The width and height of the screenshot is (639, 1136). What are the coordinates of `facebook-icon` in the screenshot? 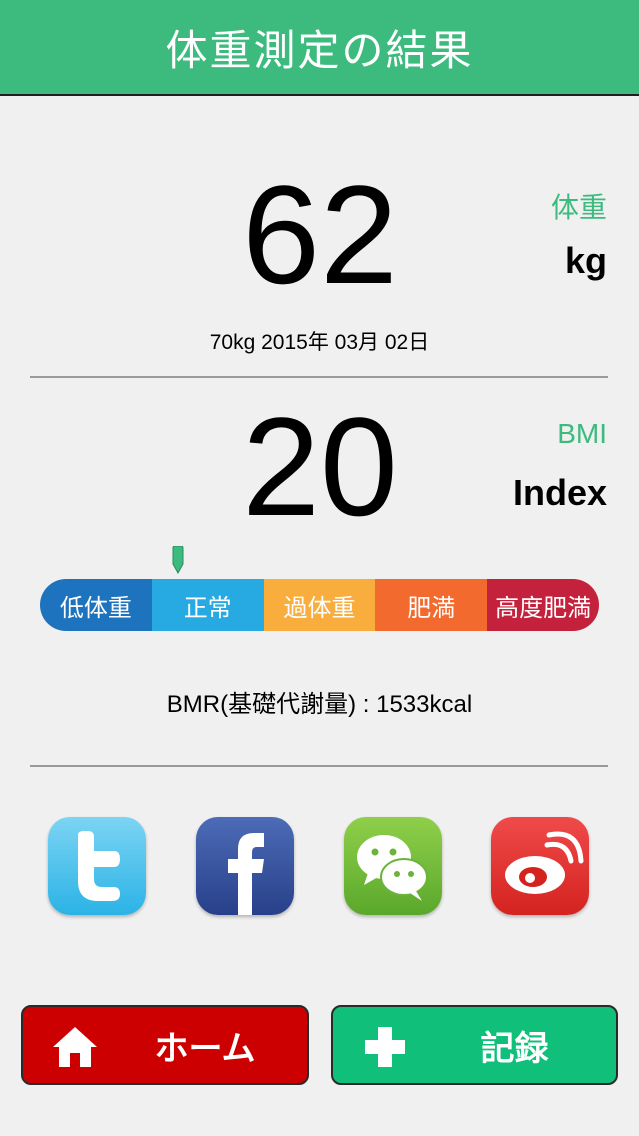 It's located at (246, 874).